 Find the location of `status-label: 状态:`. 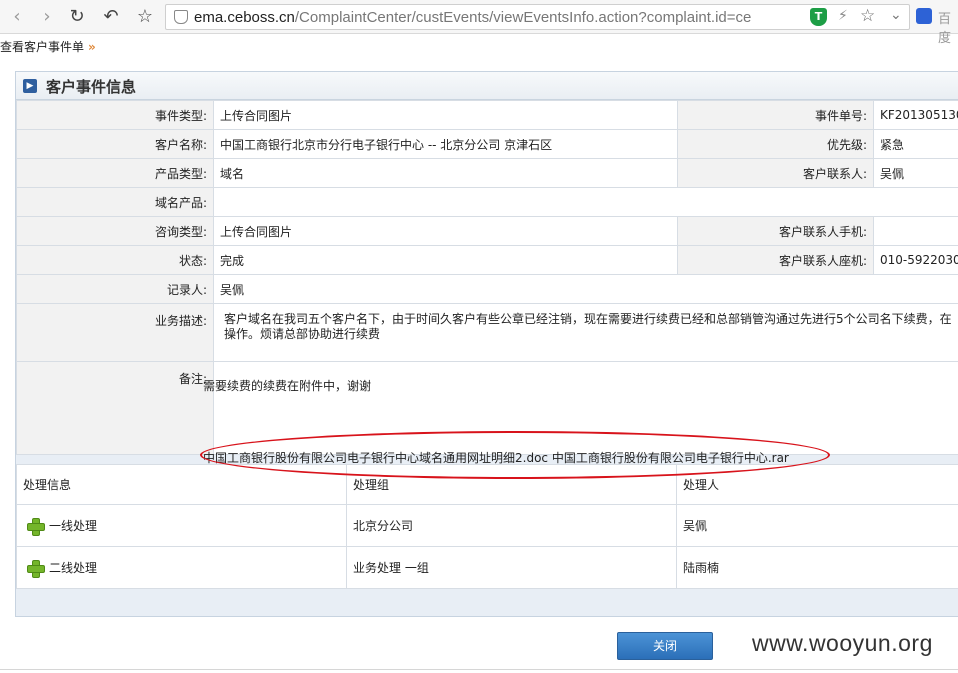

status-label: 状态: is located at coordinates (115, 260).